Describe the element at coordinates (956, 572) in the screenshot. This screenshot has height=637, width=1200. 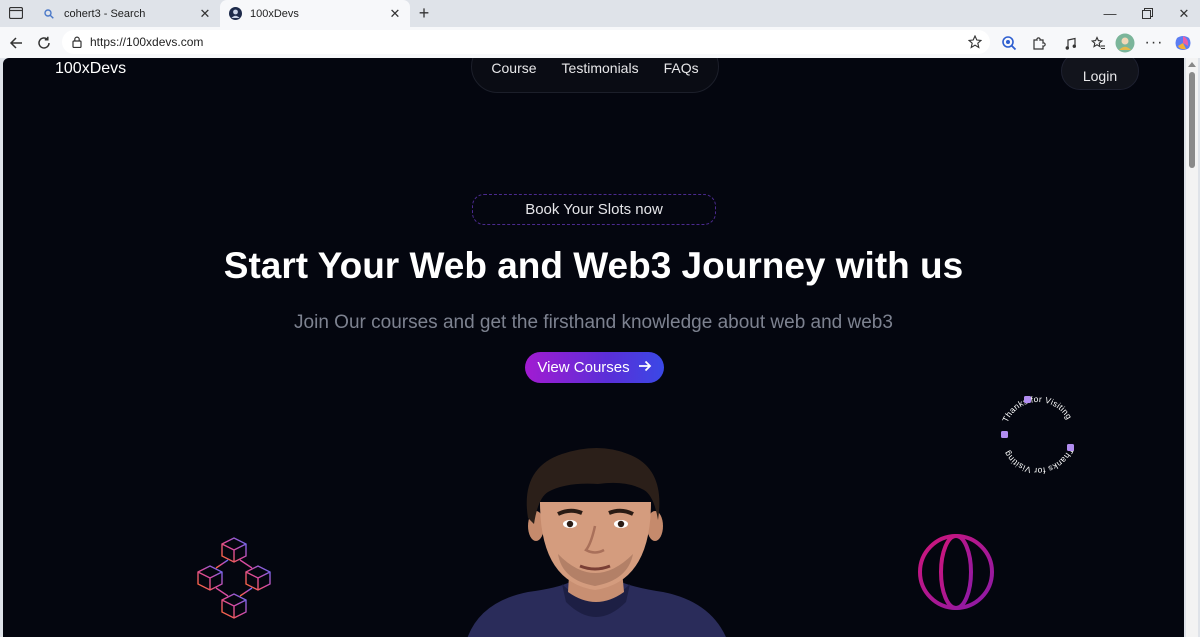
I see `globe-icon` at that location.